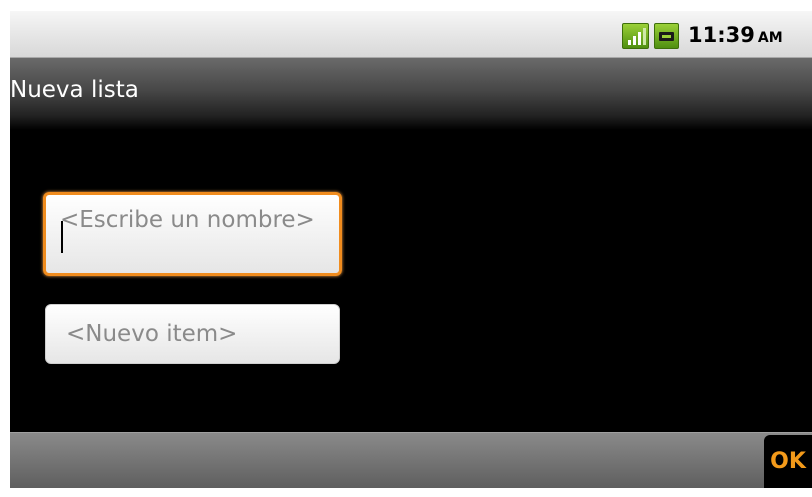 This screenshot has width=812, height=497. What do you see at coordinates (152, 334) in the screenshot?
I see `new-item-placeholder: <Nuevo item>` at bounding box center [152, 334].